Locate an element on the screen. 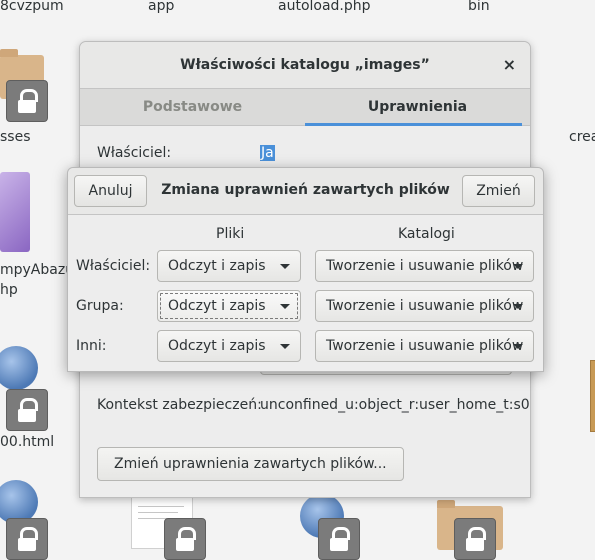  column-header-folders: Katalogi is located at coordinates (426, 234).